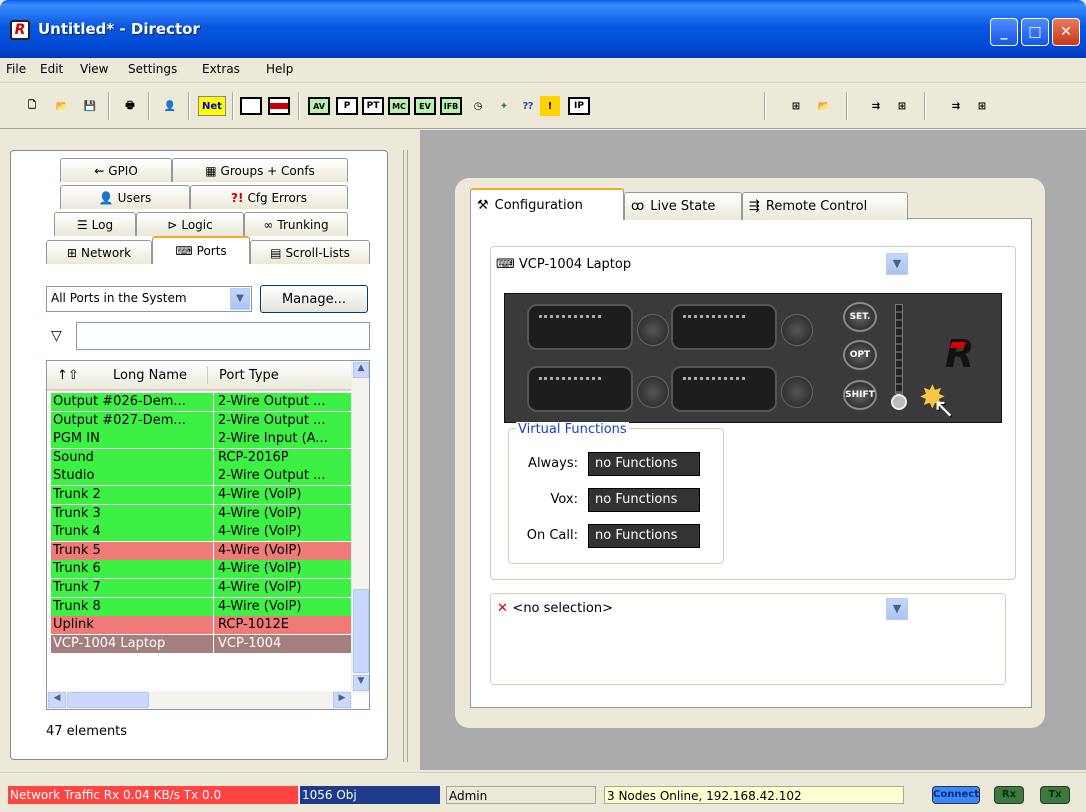 This screenshot has height=812, width=1086. Describe the element at coordinates (860, 317) in the screenshot. I see `set-button: SET.` at that location.